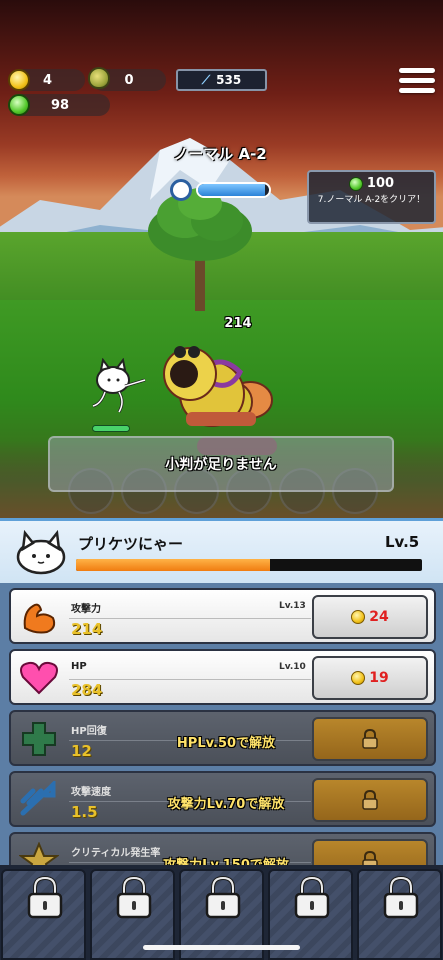 This screenshot has width=443, height=960. I want to click on quest-reward-value: 100, so click(380, 183).